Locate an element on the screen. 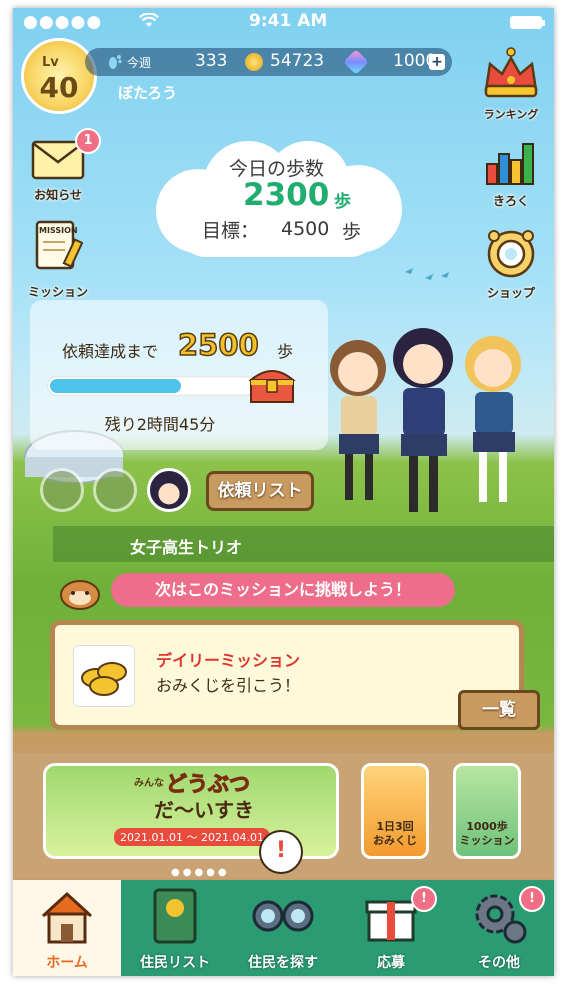 Image resolution: width=567 pixels, height=987 pixels. team-name-band: 女子高生トリオ is located at coordinates (303, 544).